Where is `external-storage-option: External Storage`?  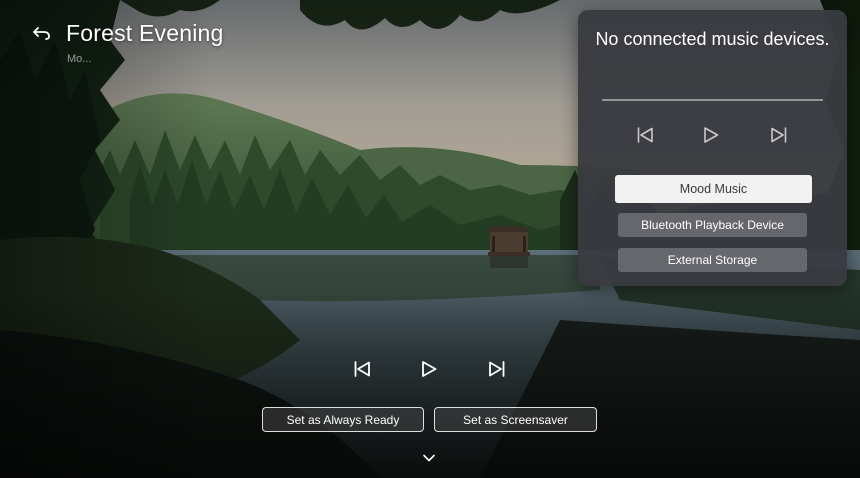
external-storage-option: External Storage is located at coordinates (712, 260).